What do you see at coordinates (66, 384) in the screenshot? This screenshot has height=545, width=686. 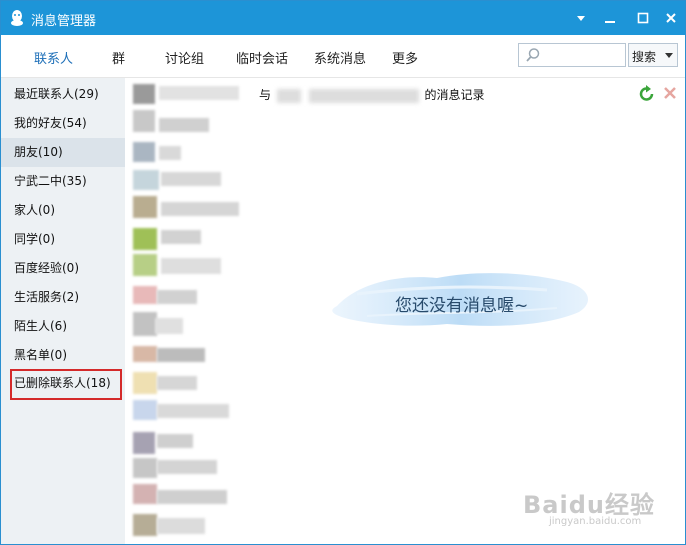 I see `category-deleted-contacts: 已删除联系人(18)` at bounding box center [66, 384].